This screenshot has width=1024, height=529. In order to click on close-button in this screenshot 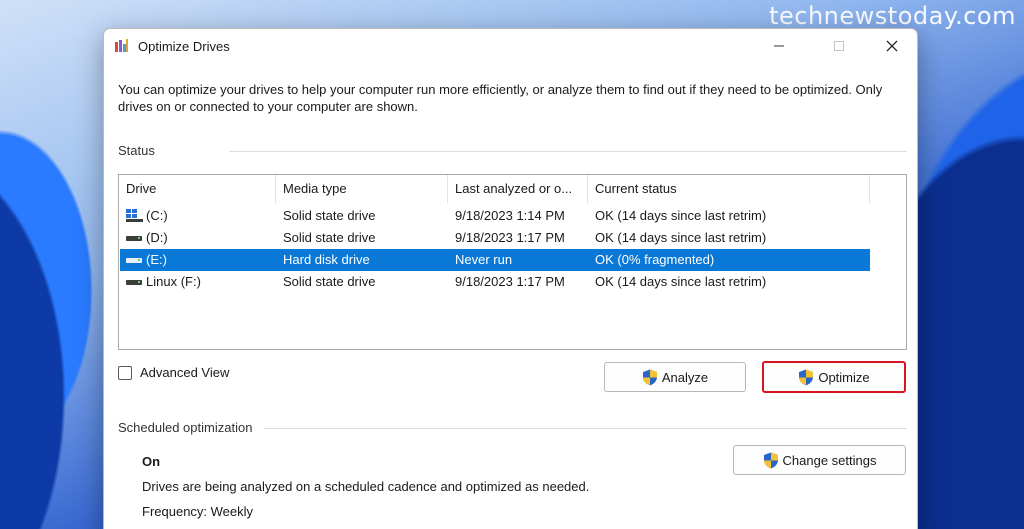, I will do `click(892, 46)`.